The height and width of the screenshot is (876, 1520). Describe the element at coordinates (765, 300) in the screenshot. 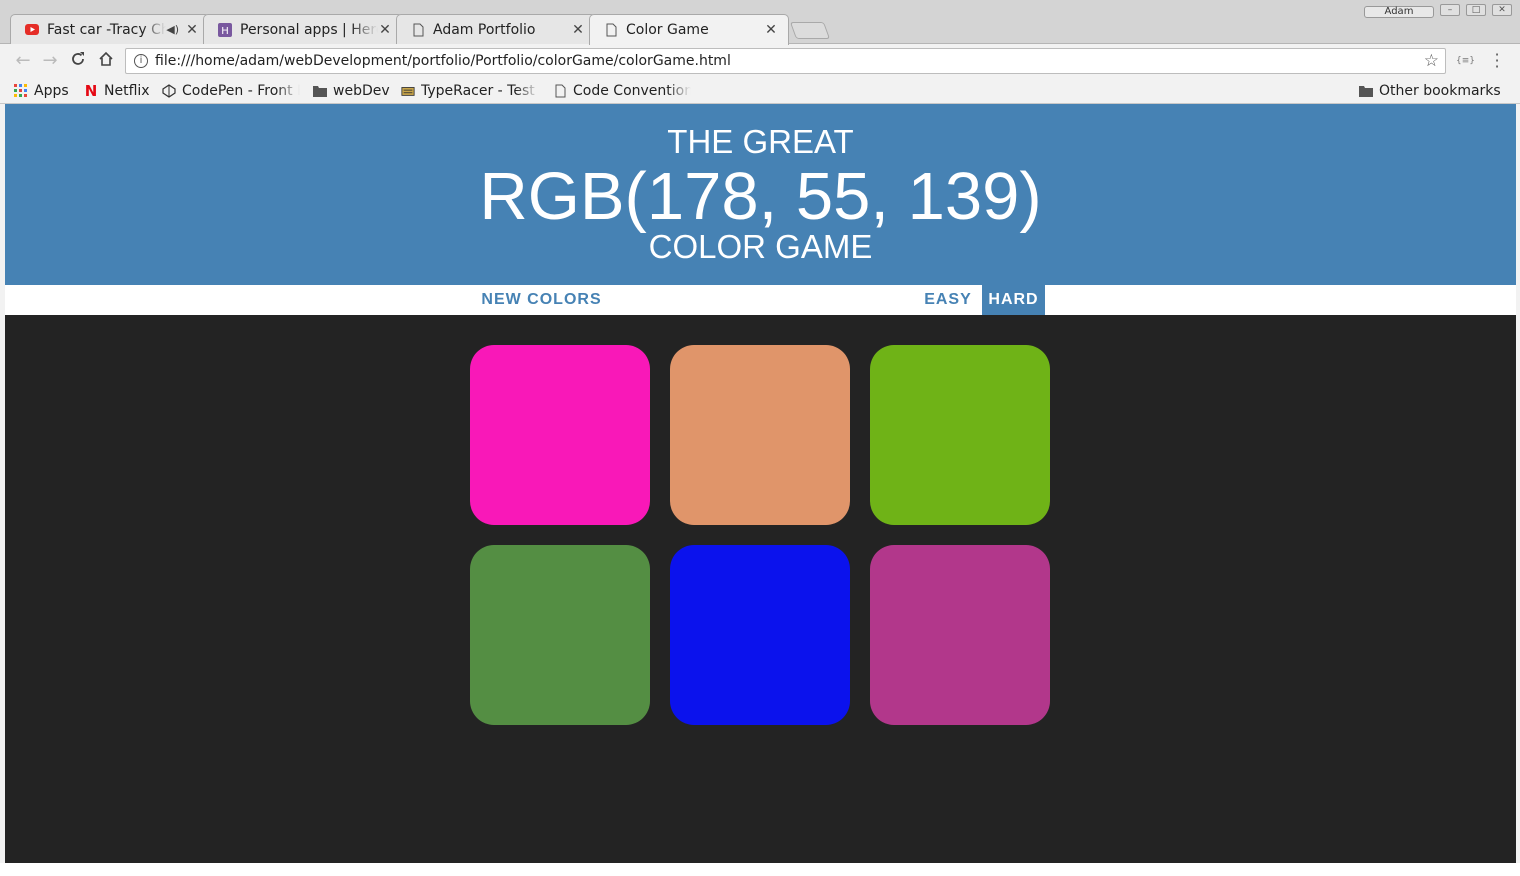

I see `message-display` at that location.